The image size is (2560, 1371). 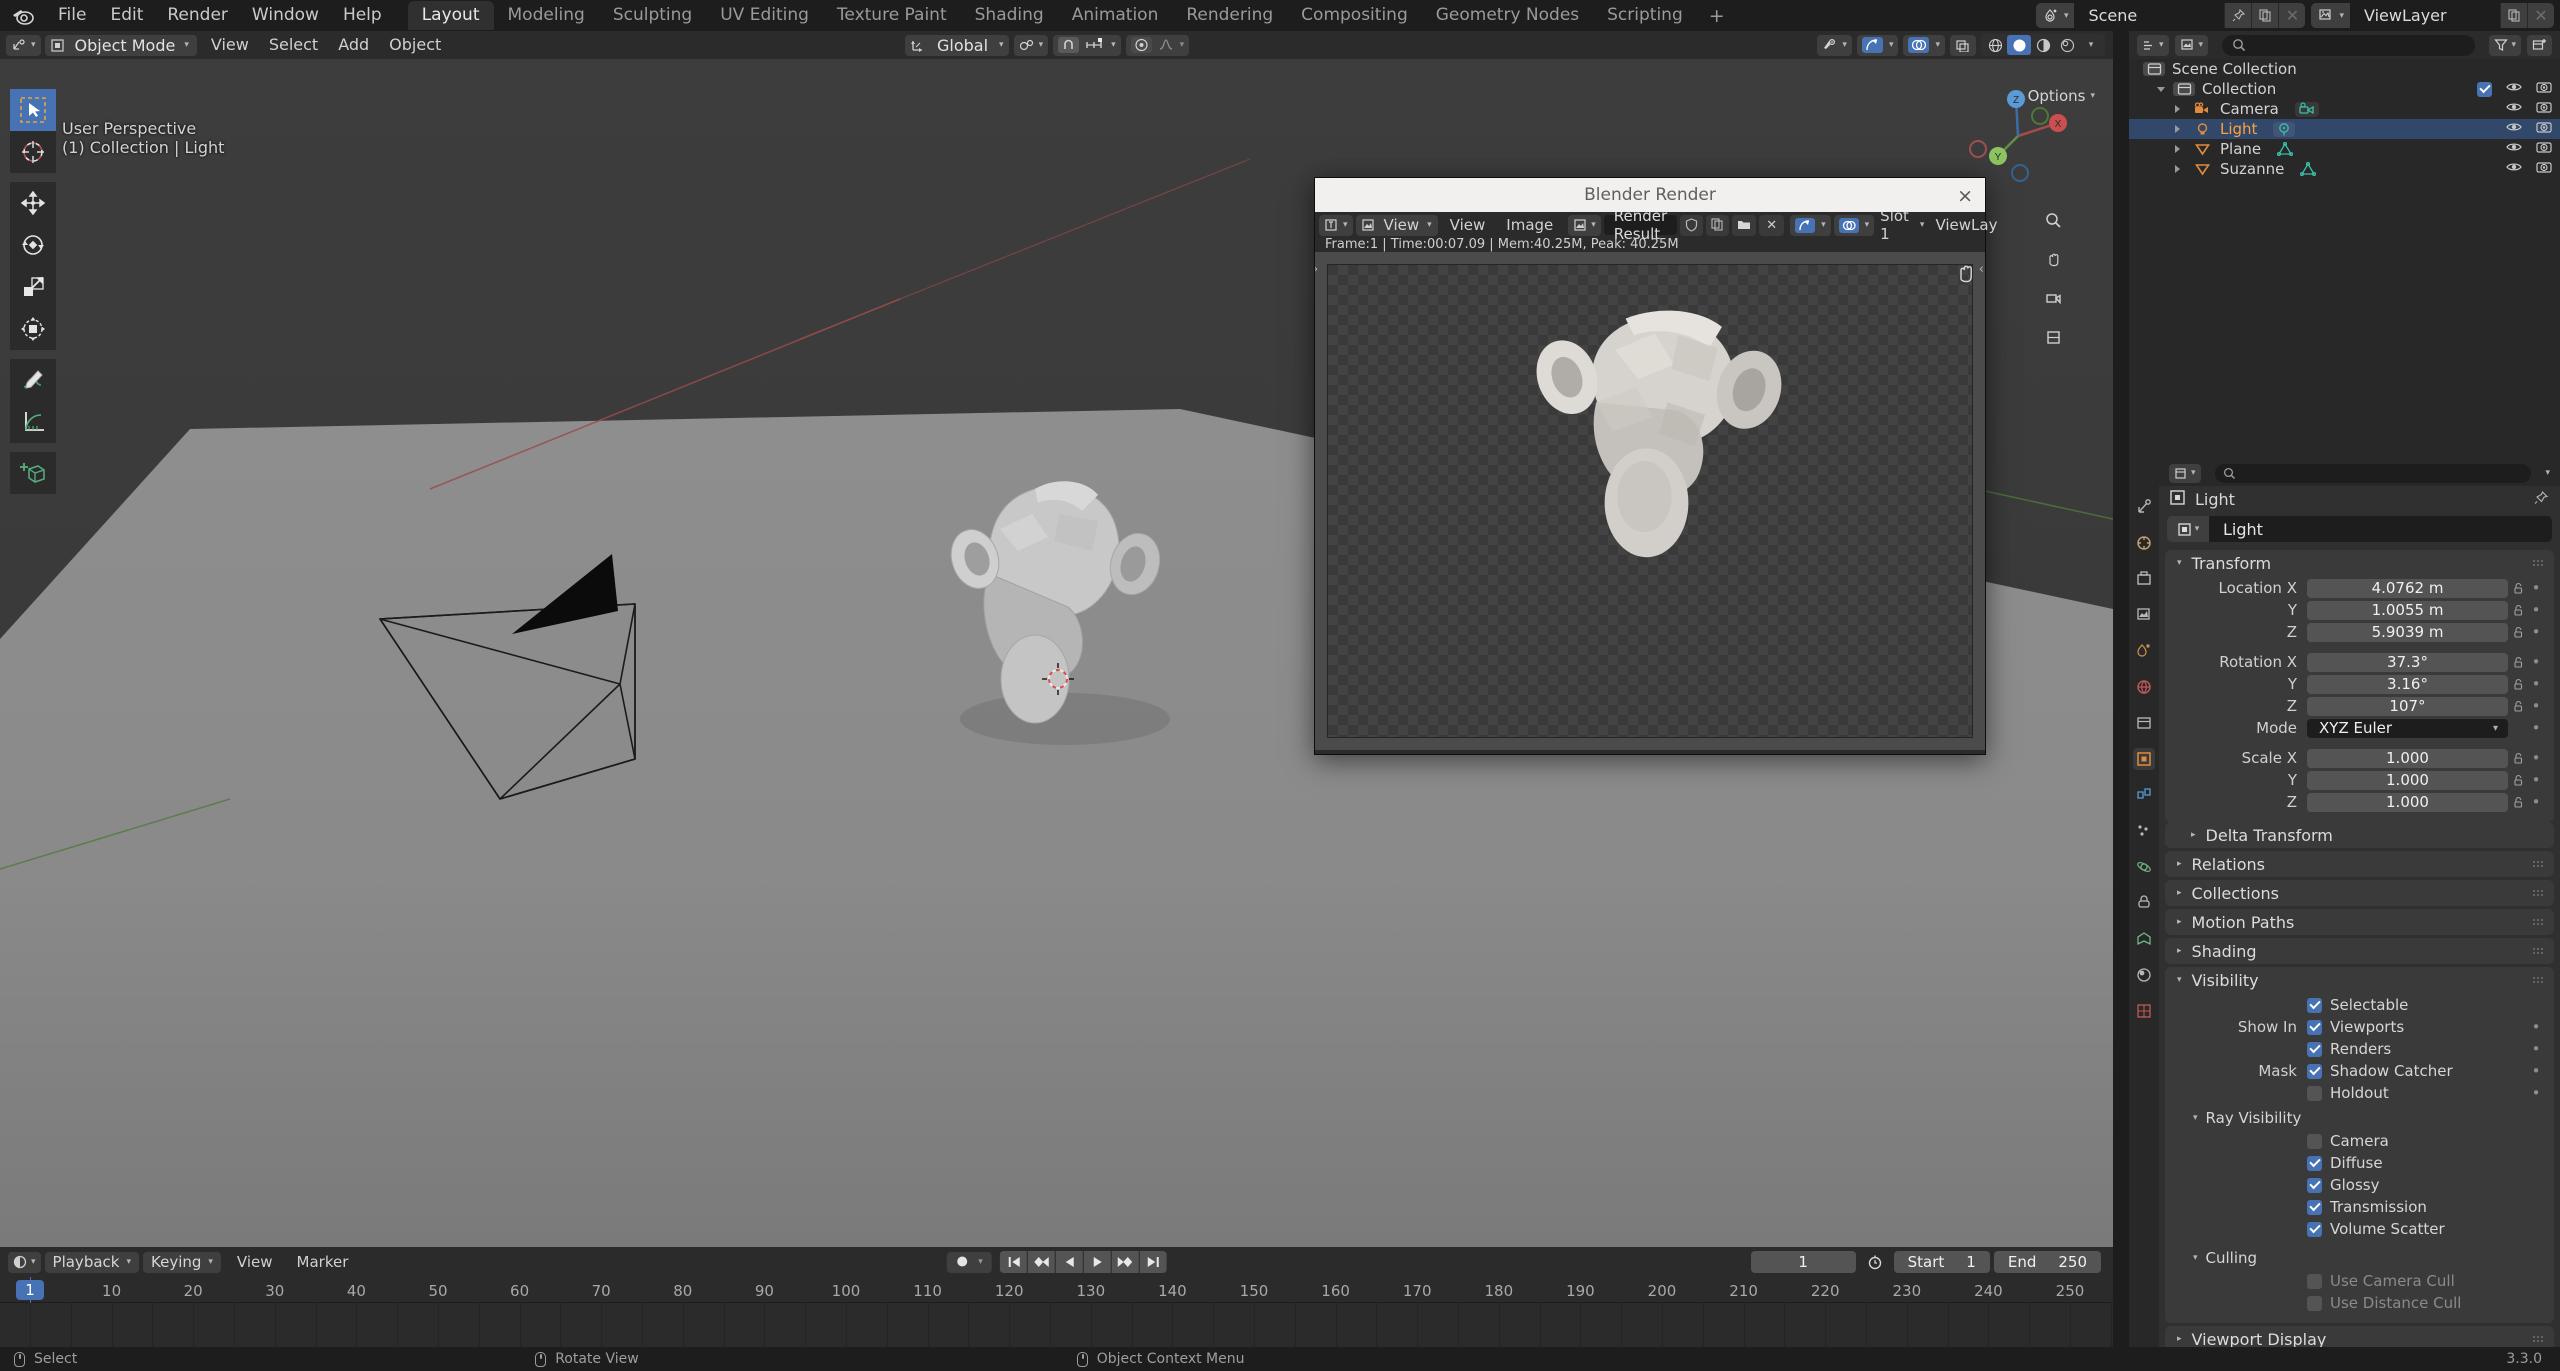 What do you see at coordinates (72, 15) in the screenshot?
I see `menu-file: File` at bounding box center [72, 15].